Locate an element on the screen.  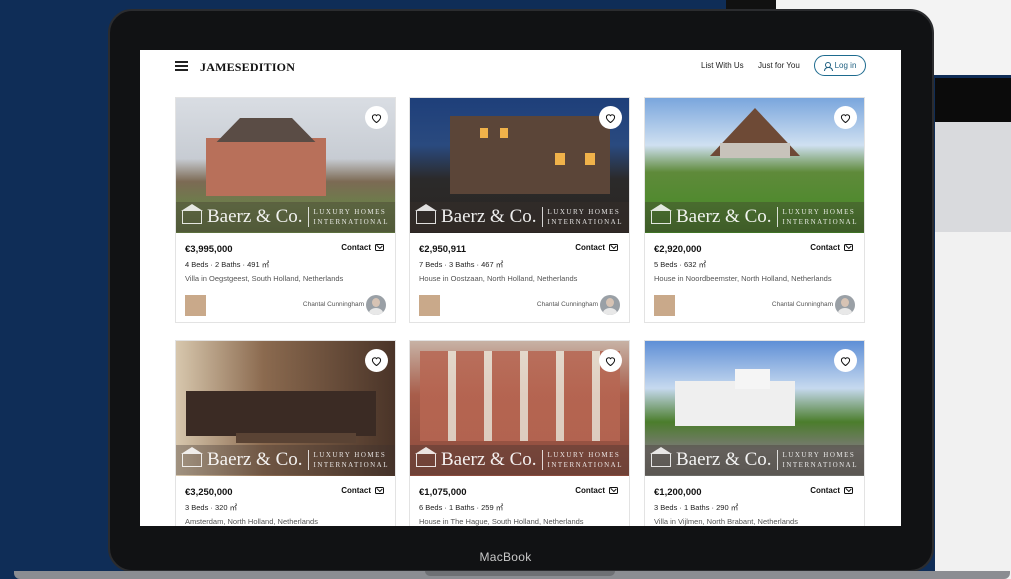
hamburger-menu-icon is located at coordinates (181, 66).